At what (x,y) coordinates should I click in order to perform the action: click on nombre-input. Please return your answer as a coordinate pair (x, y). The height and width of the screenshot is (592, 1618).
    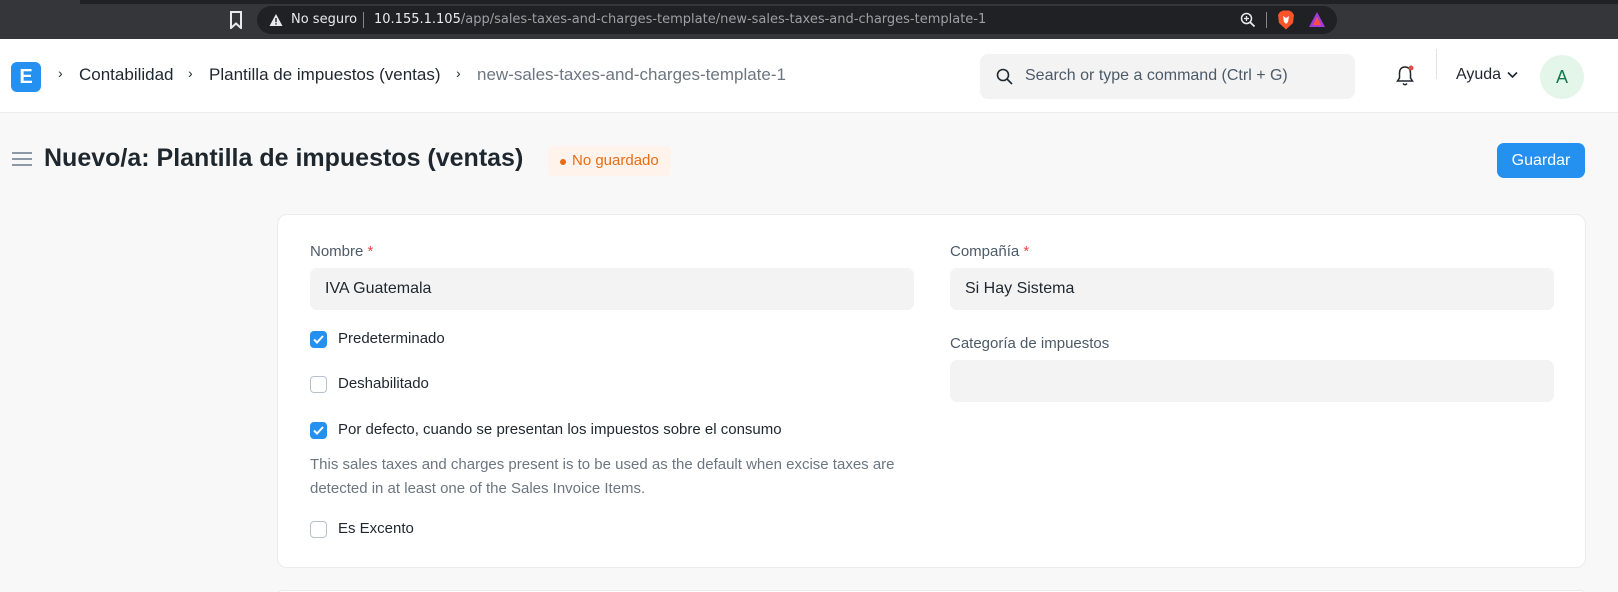
    Looking at the image, I should click on (612, 289).